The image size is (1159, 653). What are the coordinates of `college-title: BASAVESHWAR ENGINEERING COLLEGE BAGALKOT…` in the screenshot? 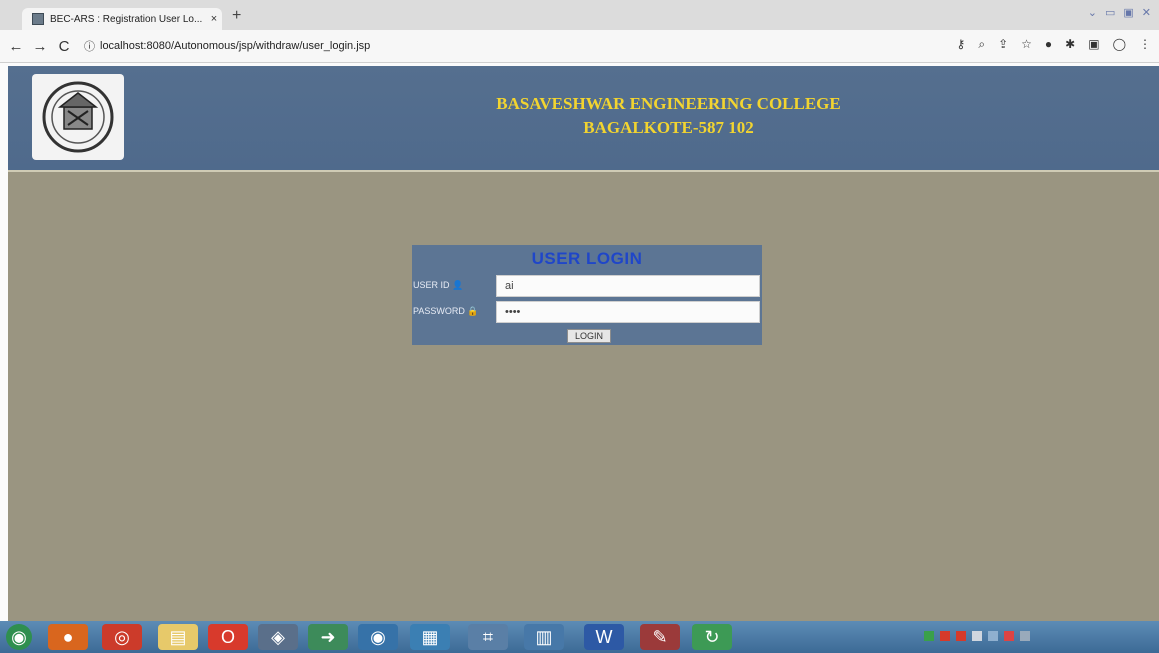 It's located at (583, 116).